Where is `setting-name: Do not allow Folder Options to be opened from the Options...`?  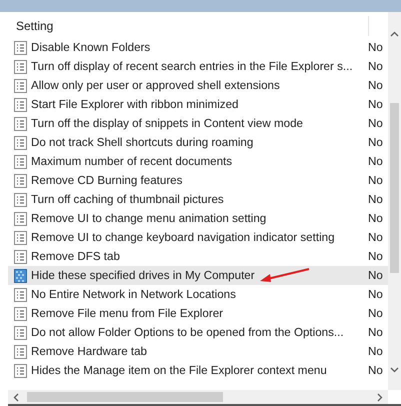
setting-name: Do not allow Folder Options to be opened from the Options... is located at coordinates (187, 332).